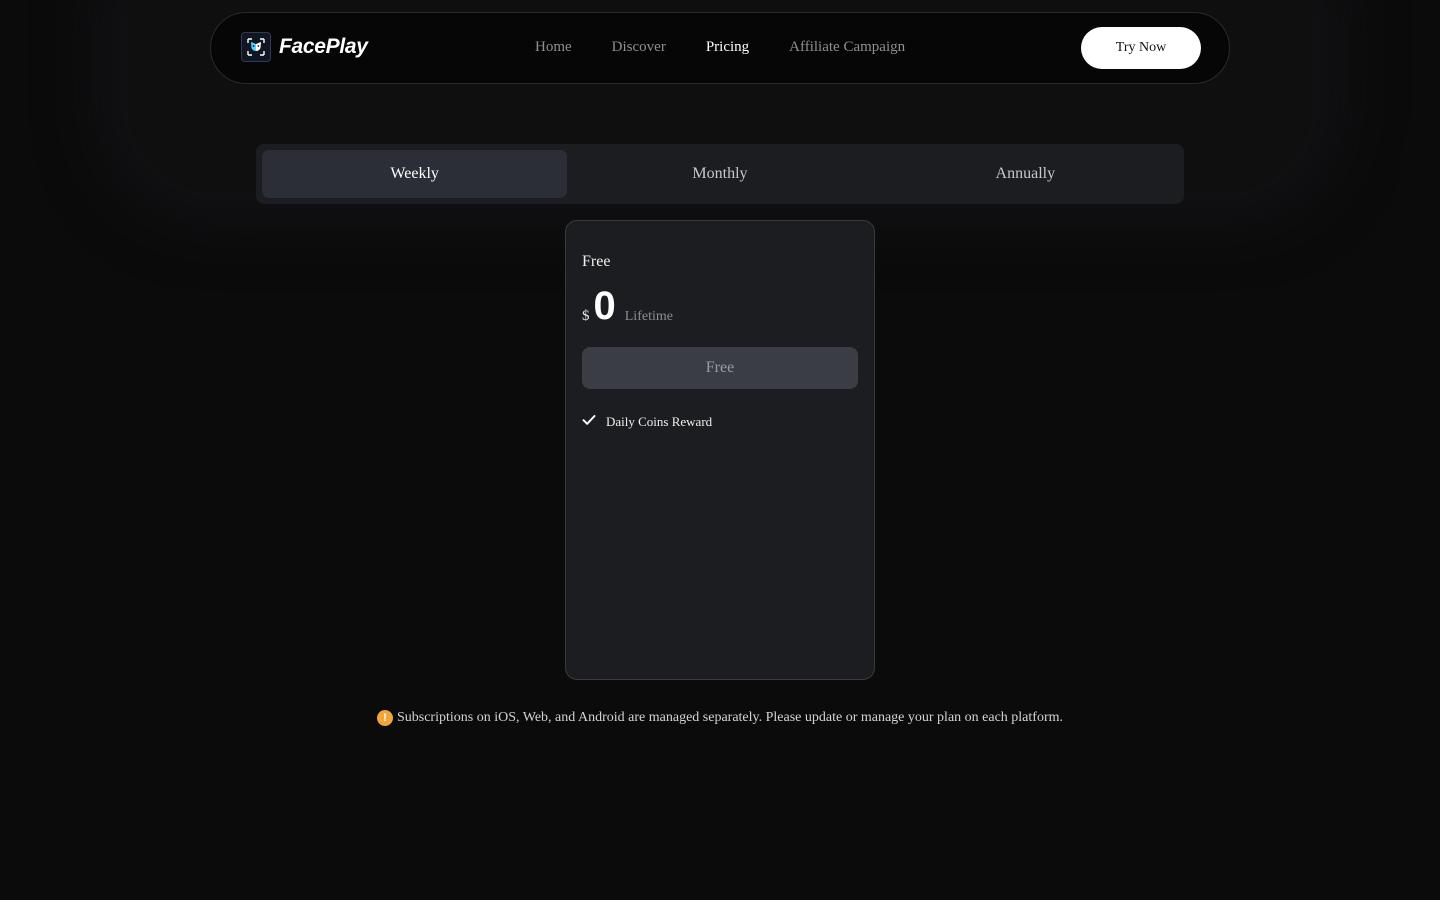 This screenshot has width=1440, height=900. What do you see at coordinates (639, 47) in the screenshot?
I see `nav-link-discover: Discover` at bounding box center [639, 47].